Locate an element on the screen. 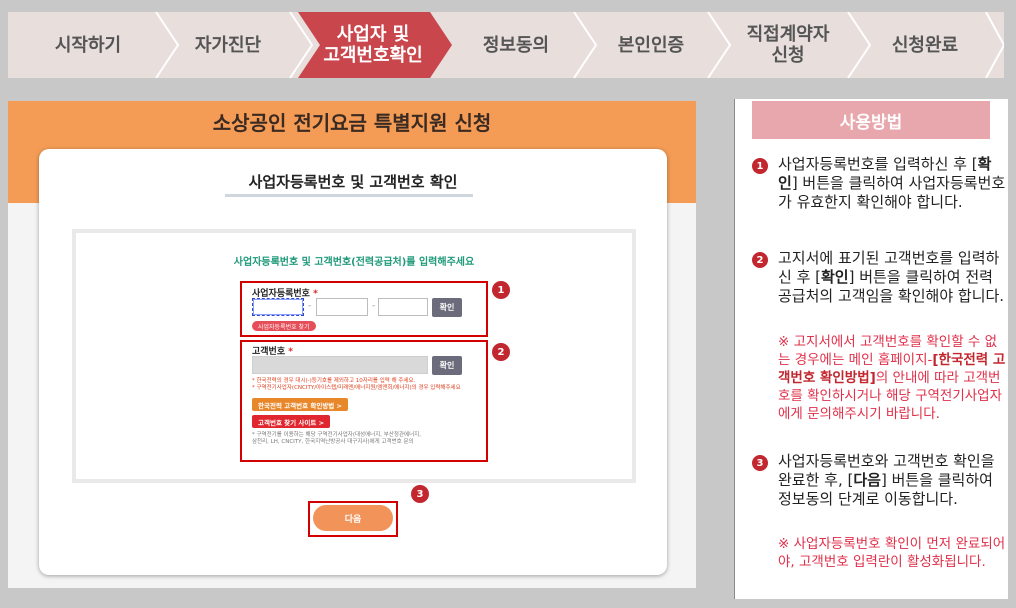  title-underline is located at coordinates (349, 195).